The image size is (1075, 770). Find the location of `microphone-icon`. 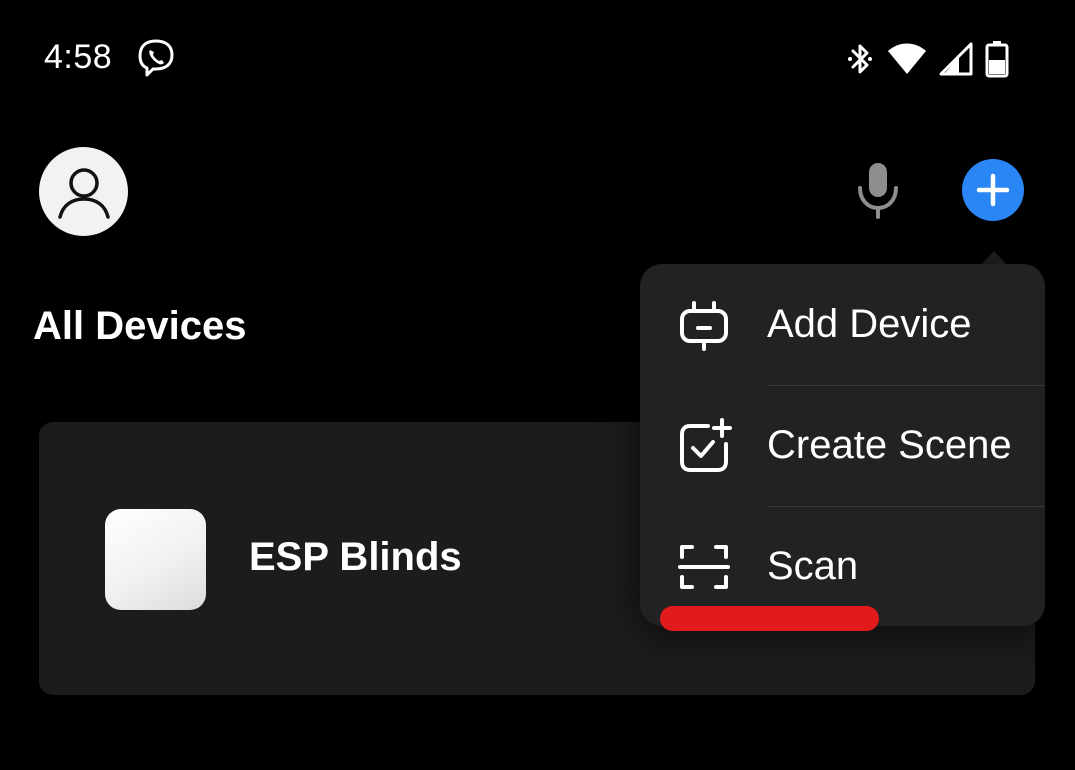

microphone-icon is located at coordinates (878, 191).